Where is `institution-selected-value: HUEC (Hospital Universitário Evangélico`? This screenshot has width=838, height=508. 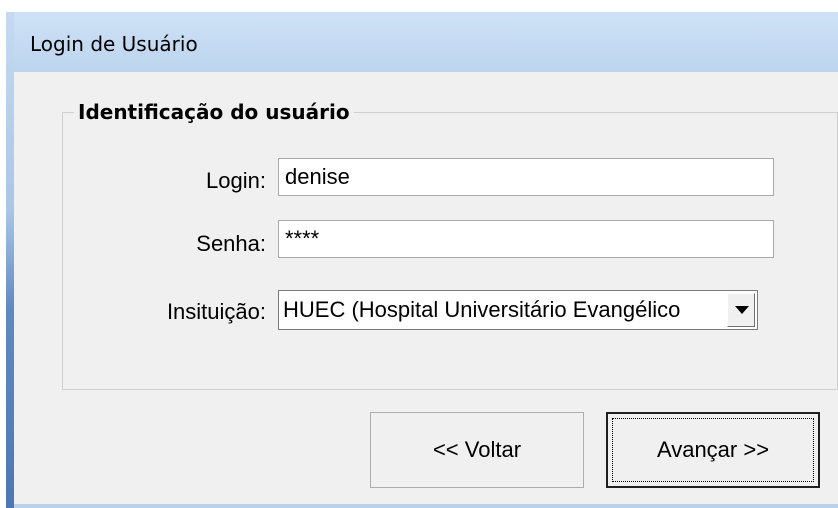 institution-selected-value: HUEC (Hospital Universitário Evangélico is located at coordinates (482, 309).